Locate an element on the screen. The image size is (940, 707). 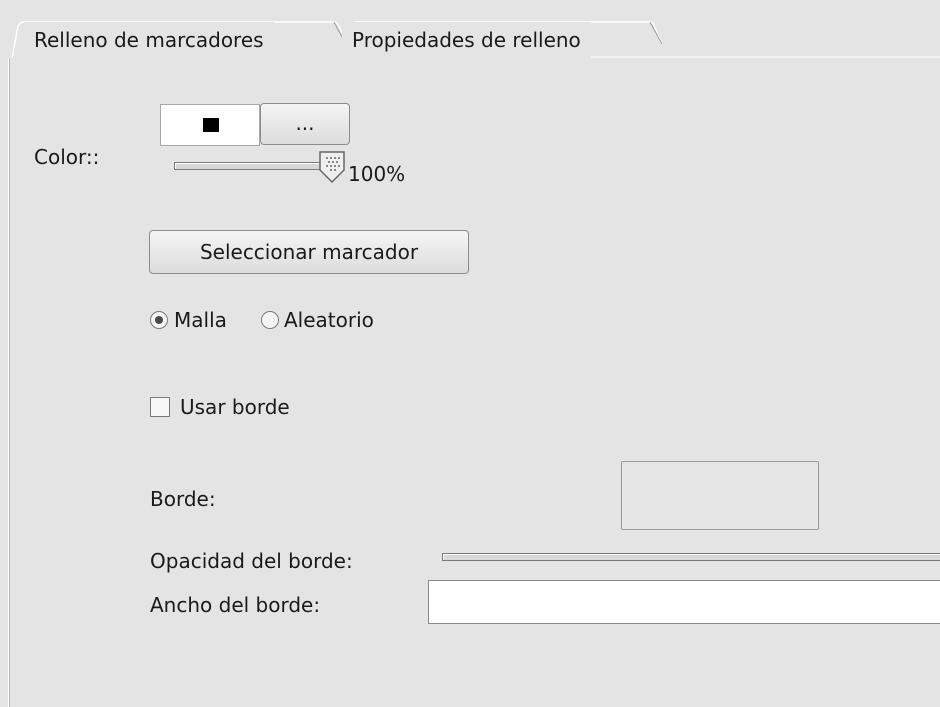
radio-malla is located at coordinates (159, 320).